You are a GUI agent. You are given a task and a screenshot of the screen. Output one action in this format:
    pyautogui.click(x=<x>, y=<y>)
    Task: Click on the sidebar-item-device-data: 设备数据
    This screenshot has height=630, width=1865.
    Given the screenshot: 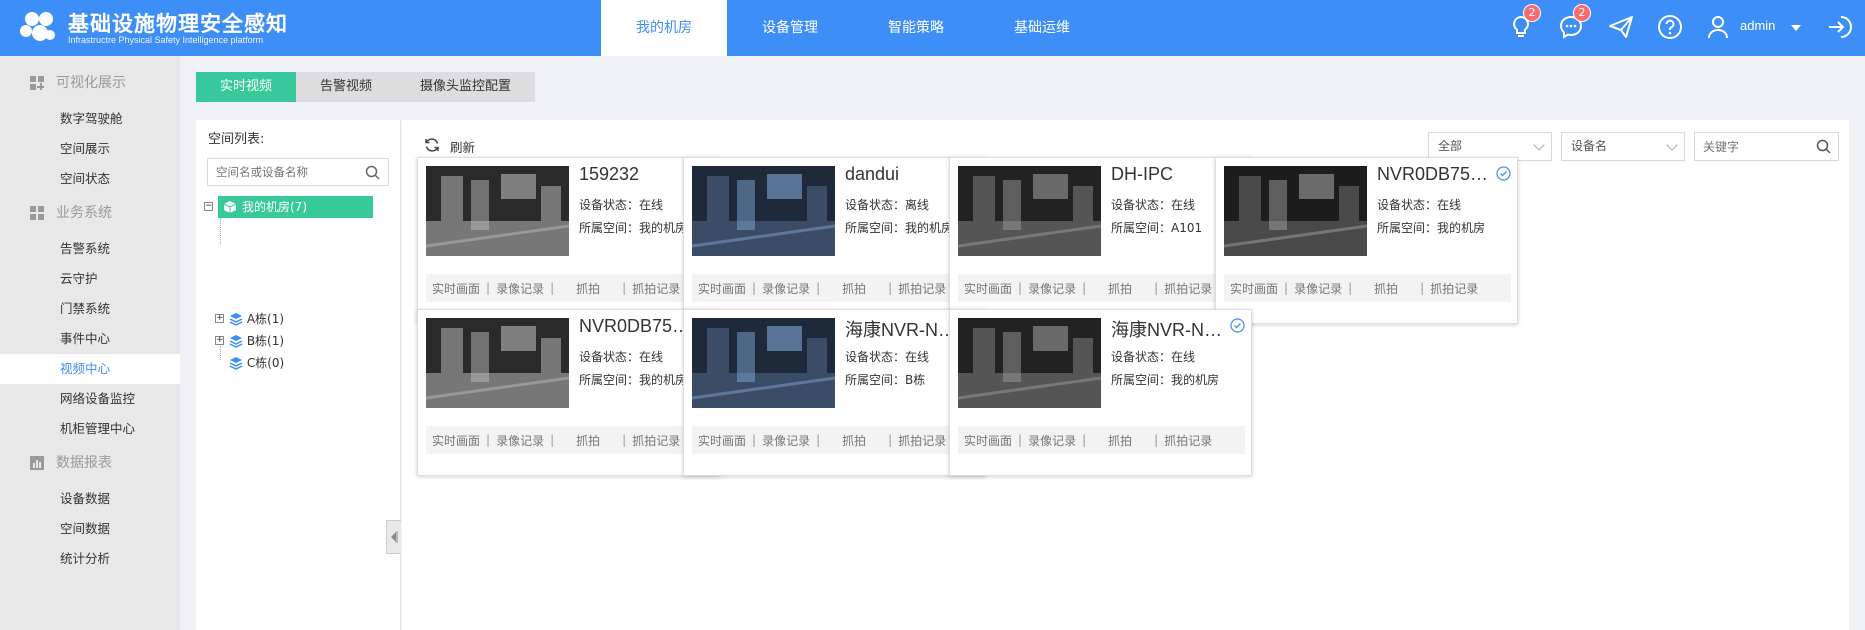 What is the action you would take?
    pyautogui.click(x=90, y=499)
    